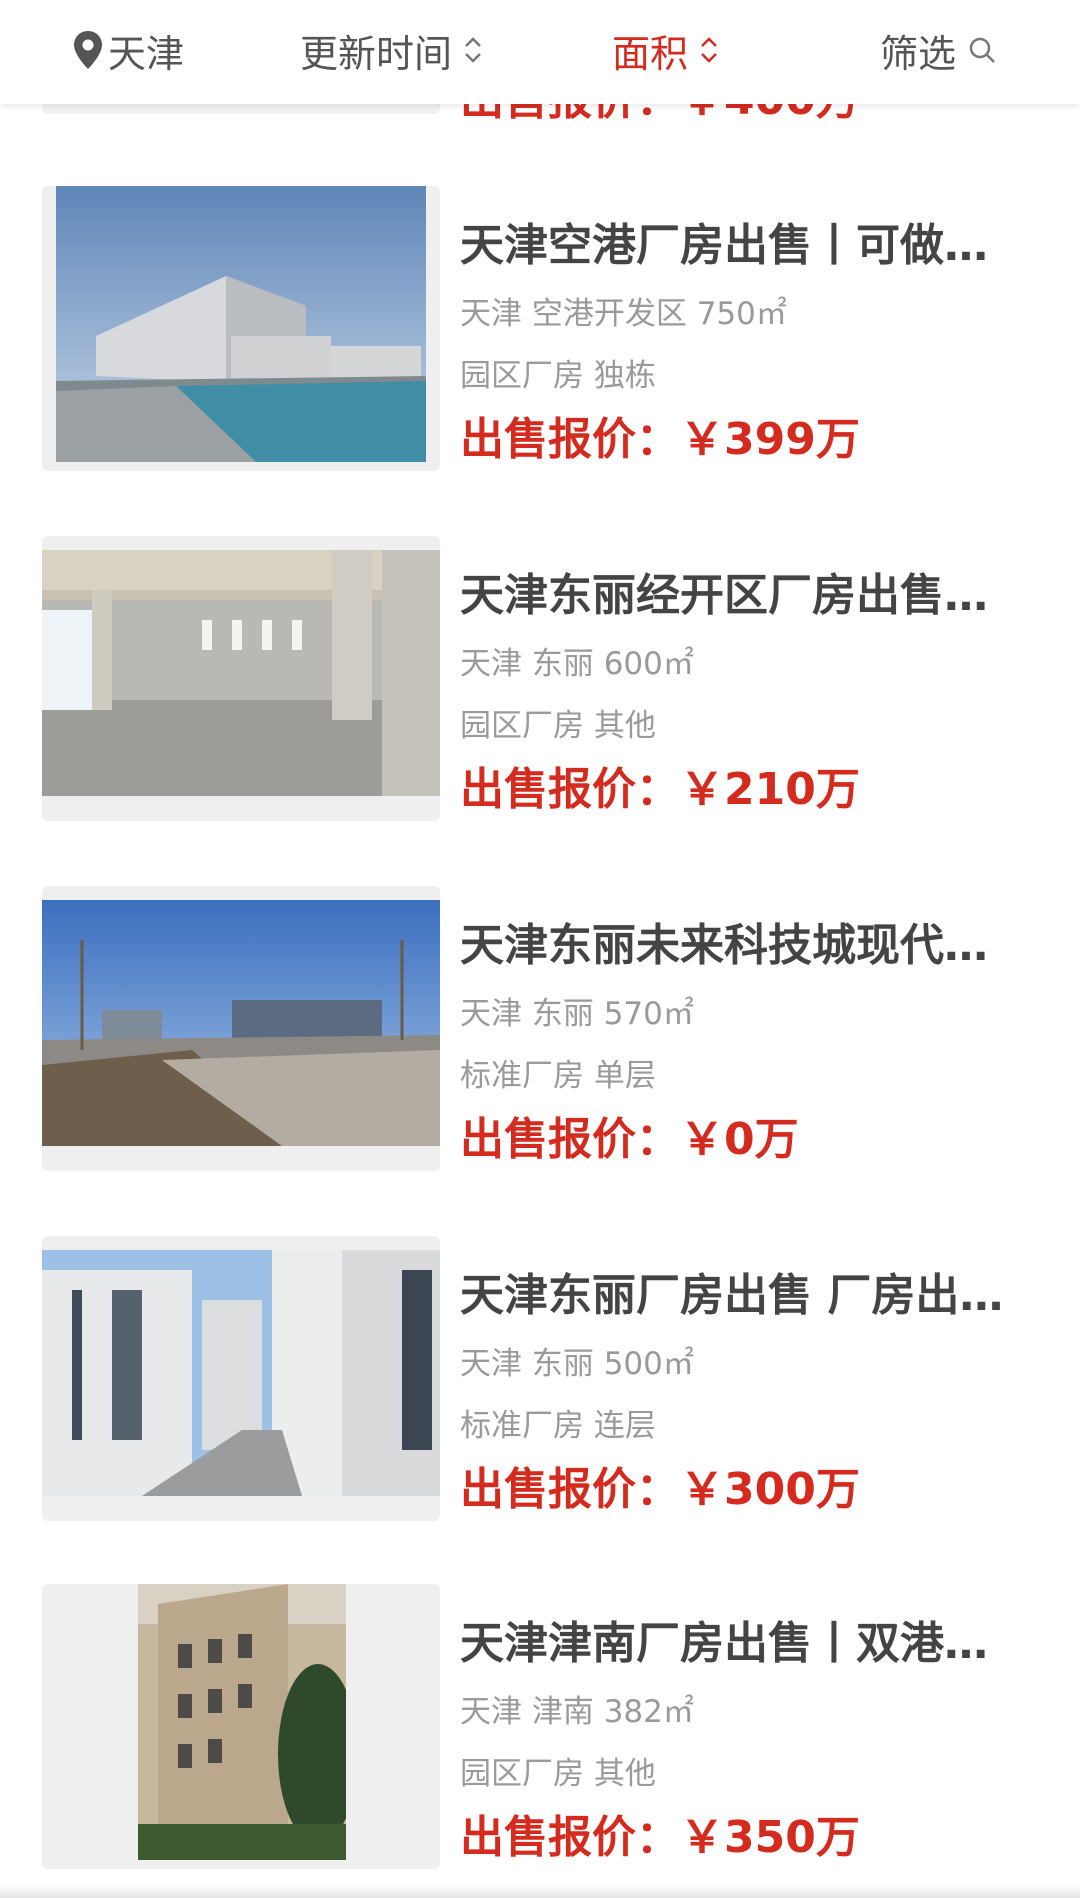 The width and height of the screenshot is (1080, 1898). I want to click on listing-price: 出售报价：￥300万, so click(660, 1489).